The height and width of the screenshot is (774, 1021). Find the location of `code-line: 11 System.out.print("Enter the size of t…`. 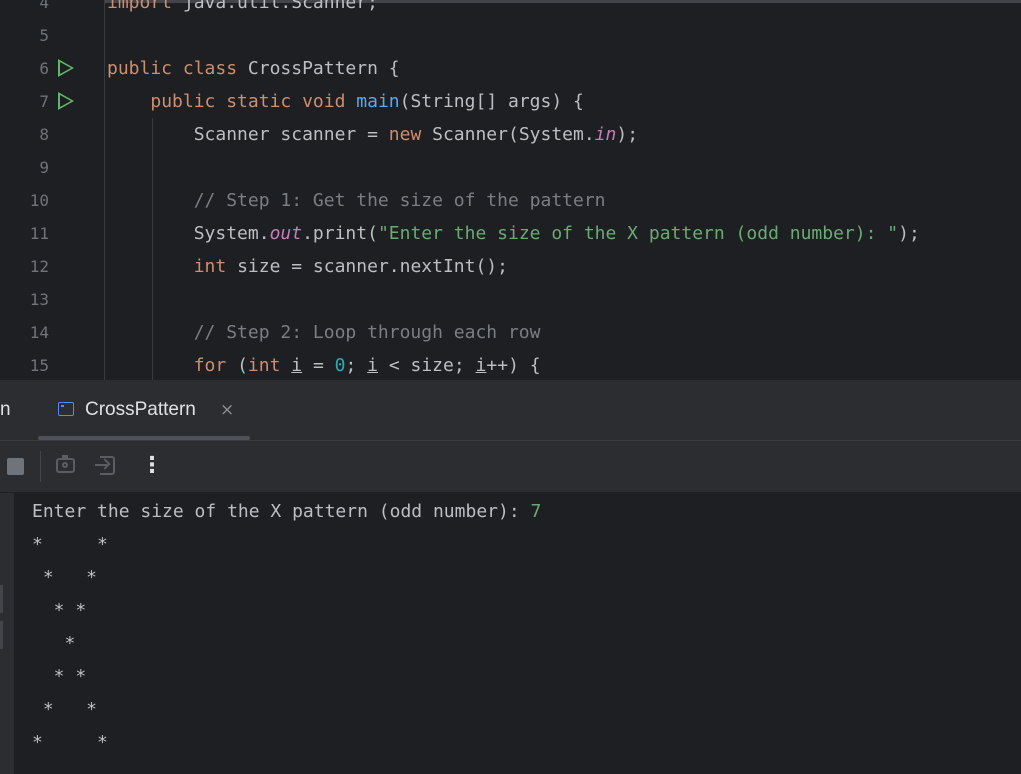

code-line: 11 System.out.print("Enter the size of t… is located at coordinates (510, 233).